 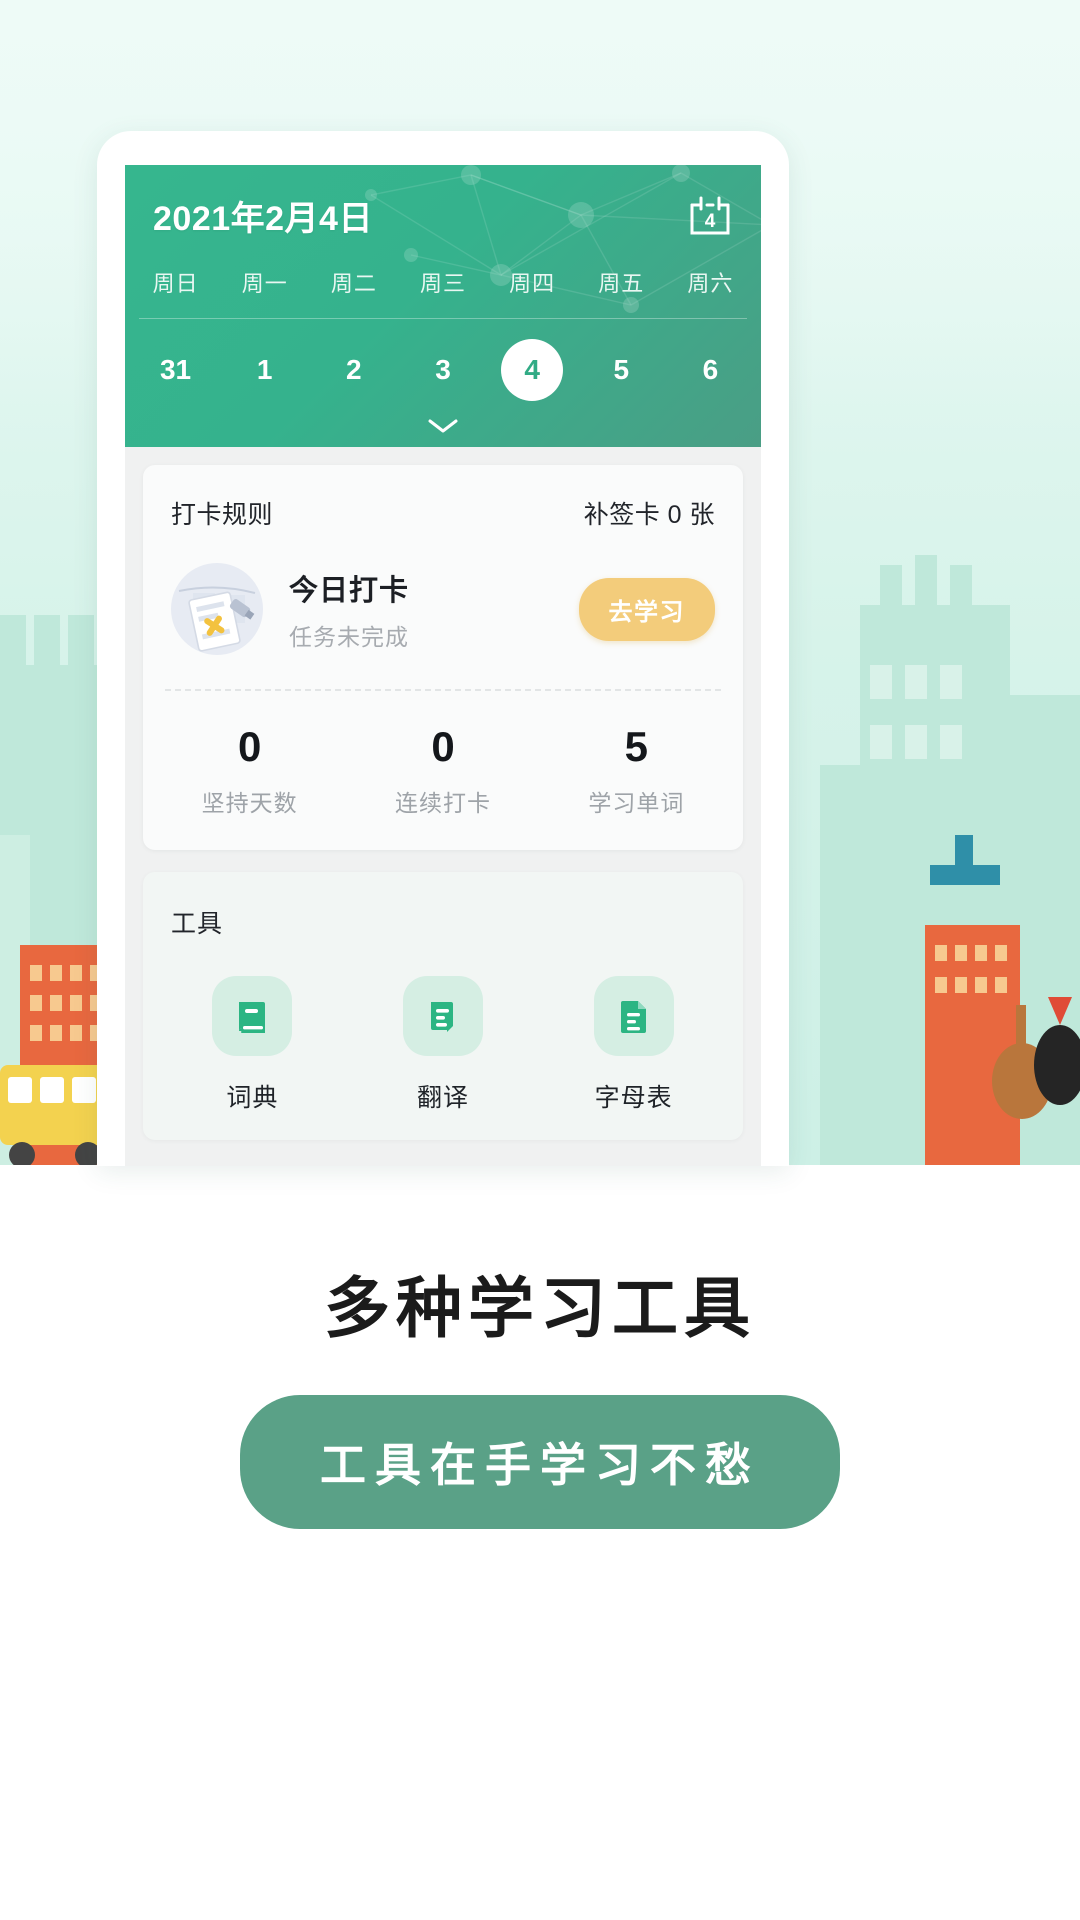 I want to click on weekday-row: 周日 周一 周二 周三 周四 周五 周六, so click(x=443, y=282).